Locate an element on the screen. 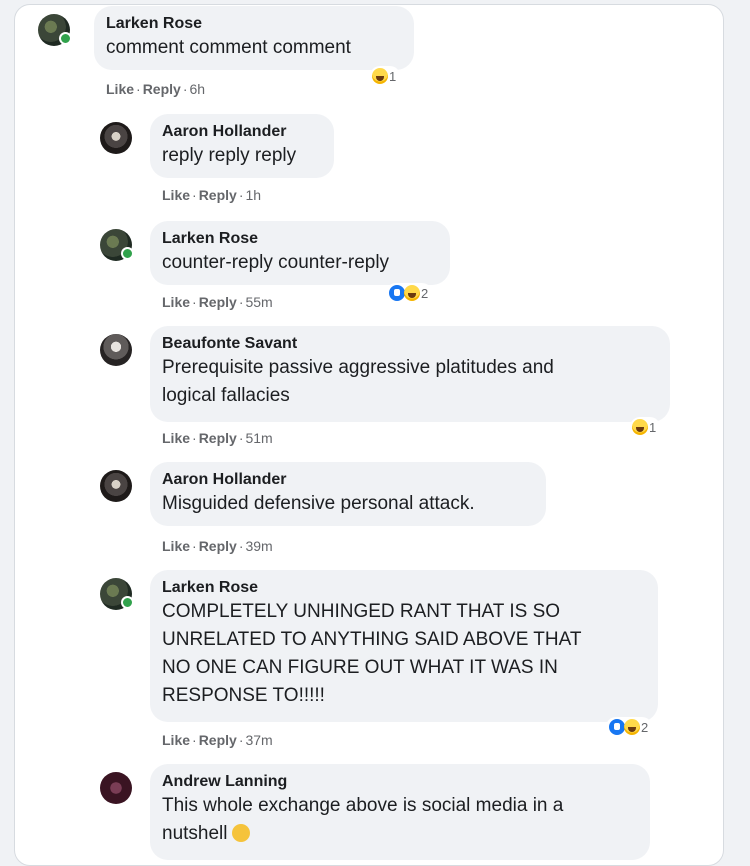  comment-text: Misguided defensive personal attack. is located at coordinates (318, 503).